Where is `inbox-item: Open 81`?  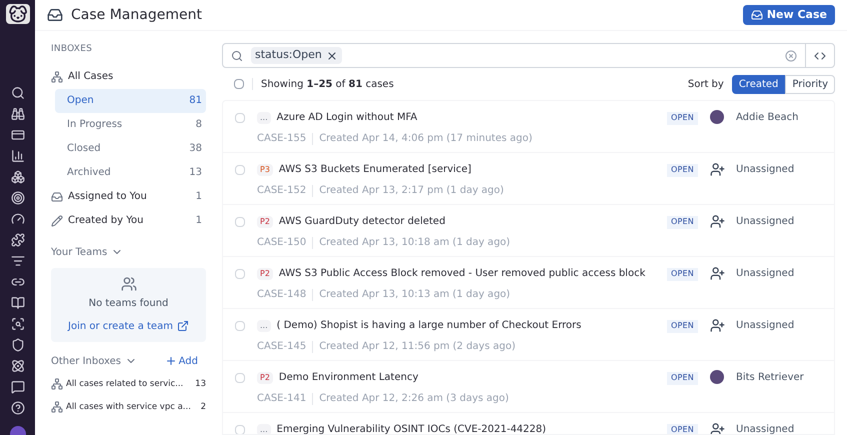
inbox-item: Open 81 is located at coordinates (130, 100).